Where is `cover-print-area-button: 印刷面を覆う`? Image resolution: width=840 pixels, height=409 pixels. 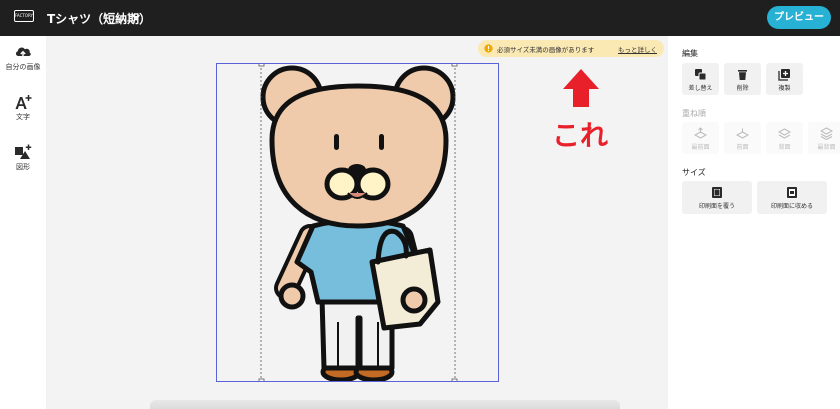 cover-print-area-button: 印刷面を覆う is located at coordinates (717, 197).